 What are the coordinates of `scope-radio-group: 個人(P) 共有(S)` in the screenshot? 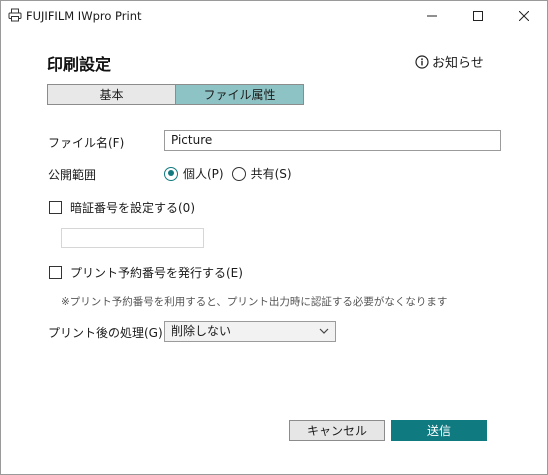 It's located at (232, 173).